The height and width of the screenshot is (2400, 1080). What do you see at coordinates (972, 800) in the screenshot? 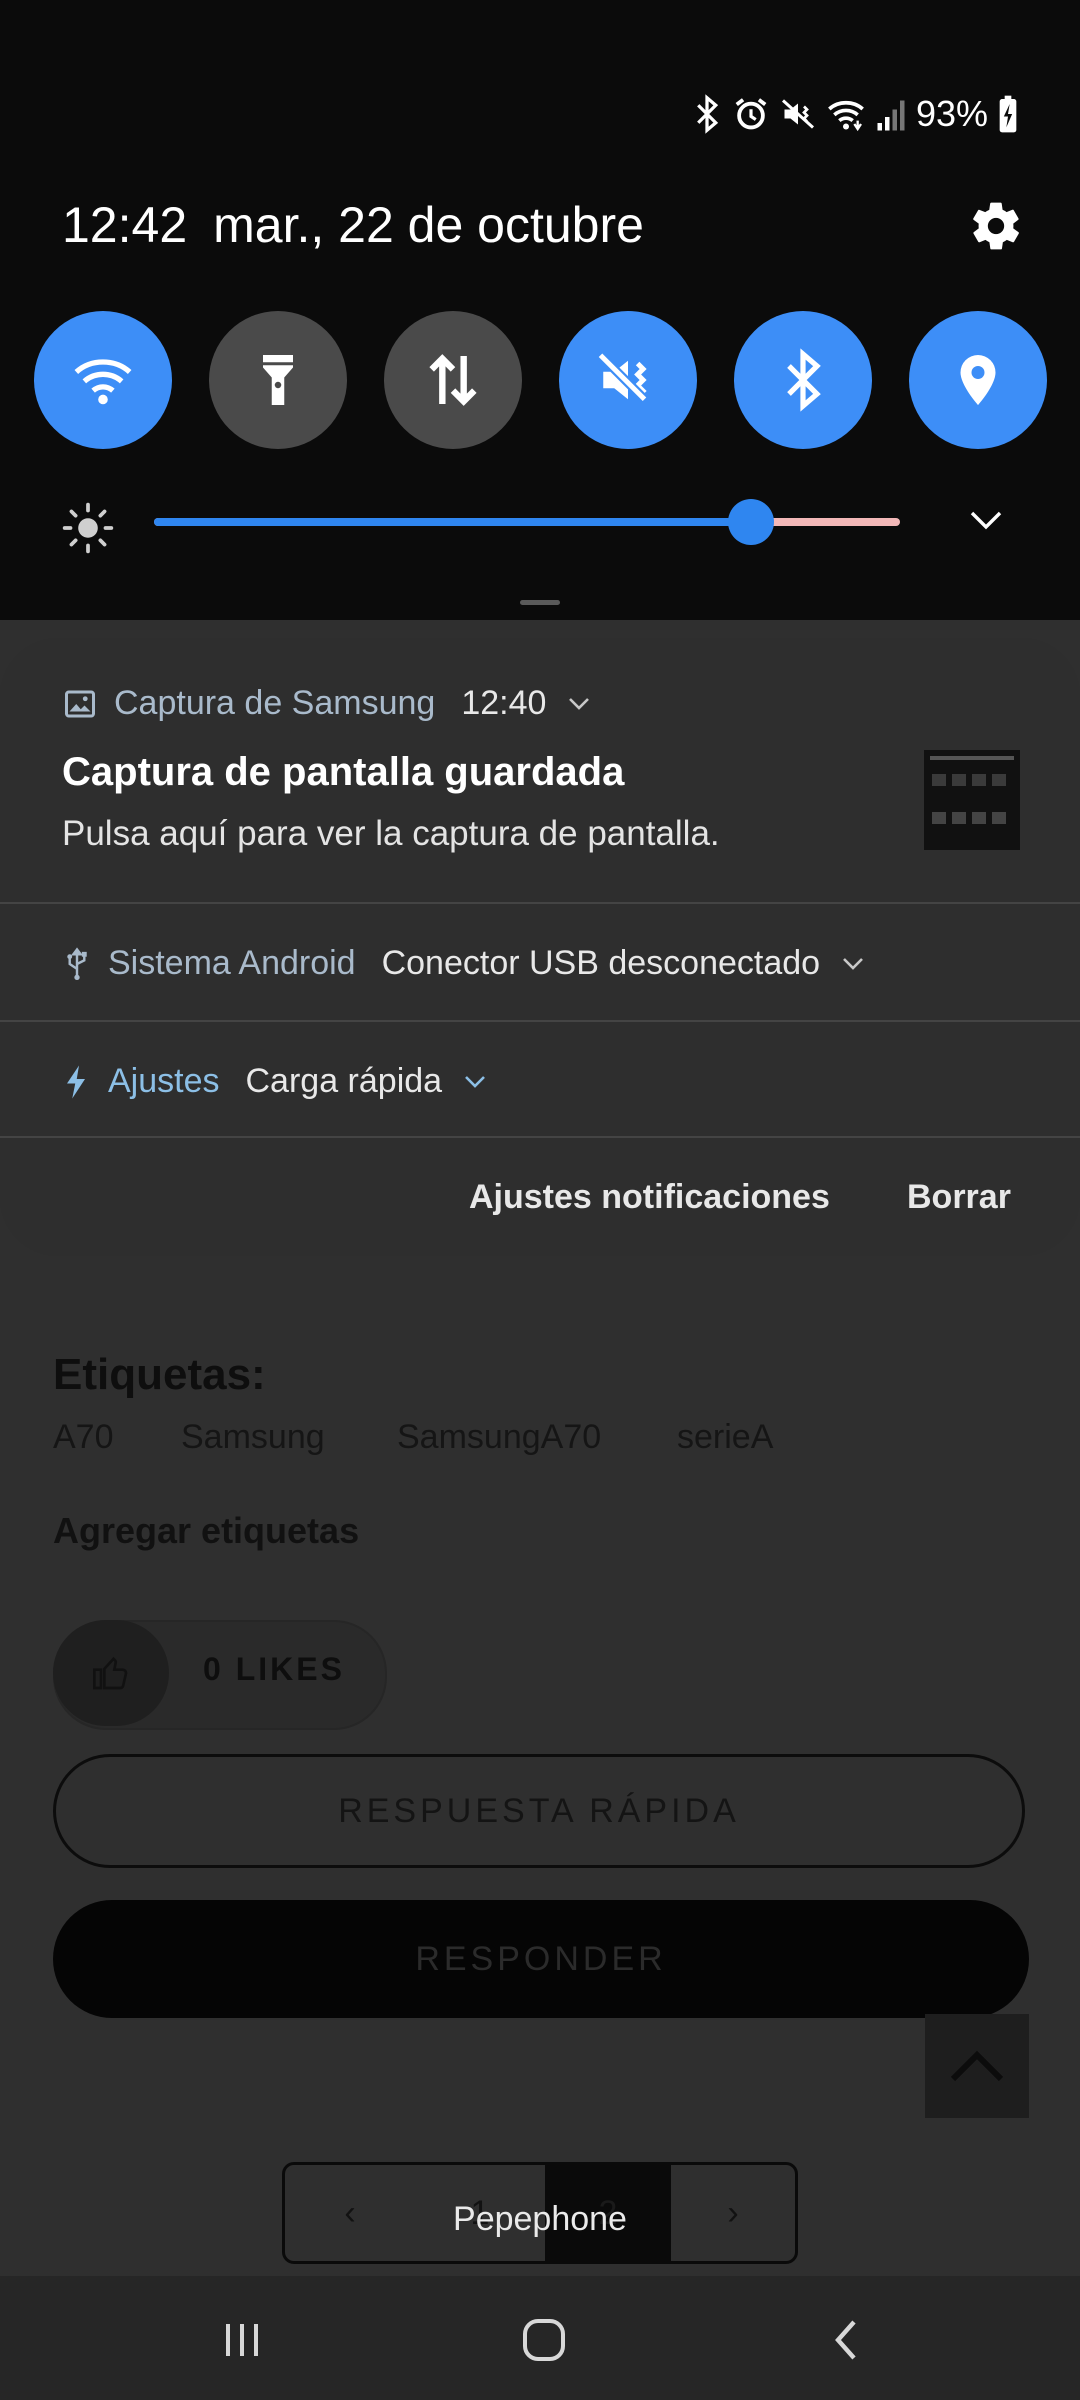
I see `screenshot-thumbnail` at bounding box center [972, 800].